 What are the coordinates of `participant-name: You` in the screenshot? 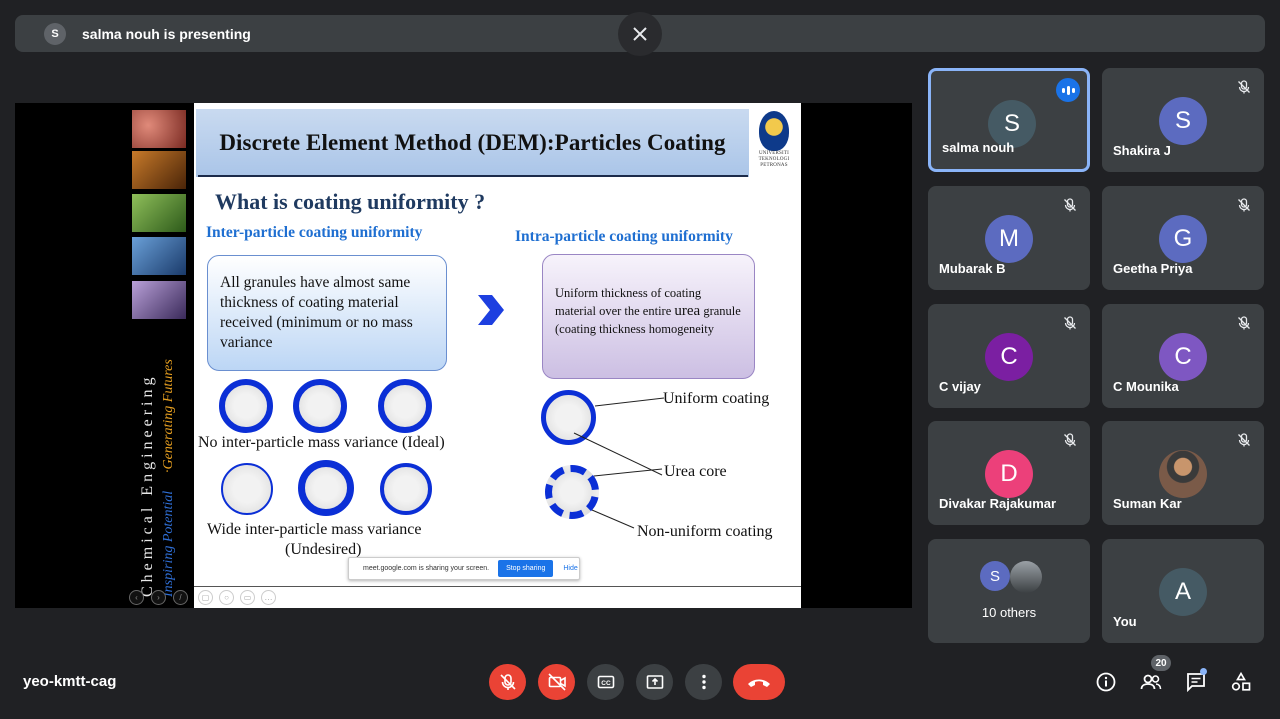 It's located at (1125, 621).